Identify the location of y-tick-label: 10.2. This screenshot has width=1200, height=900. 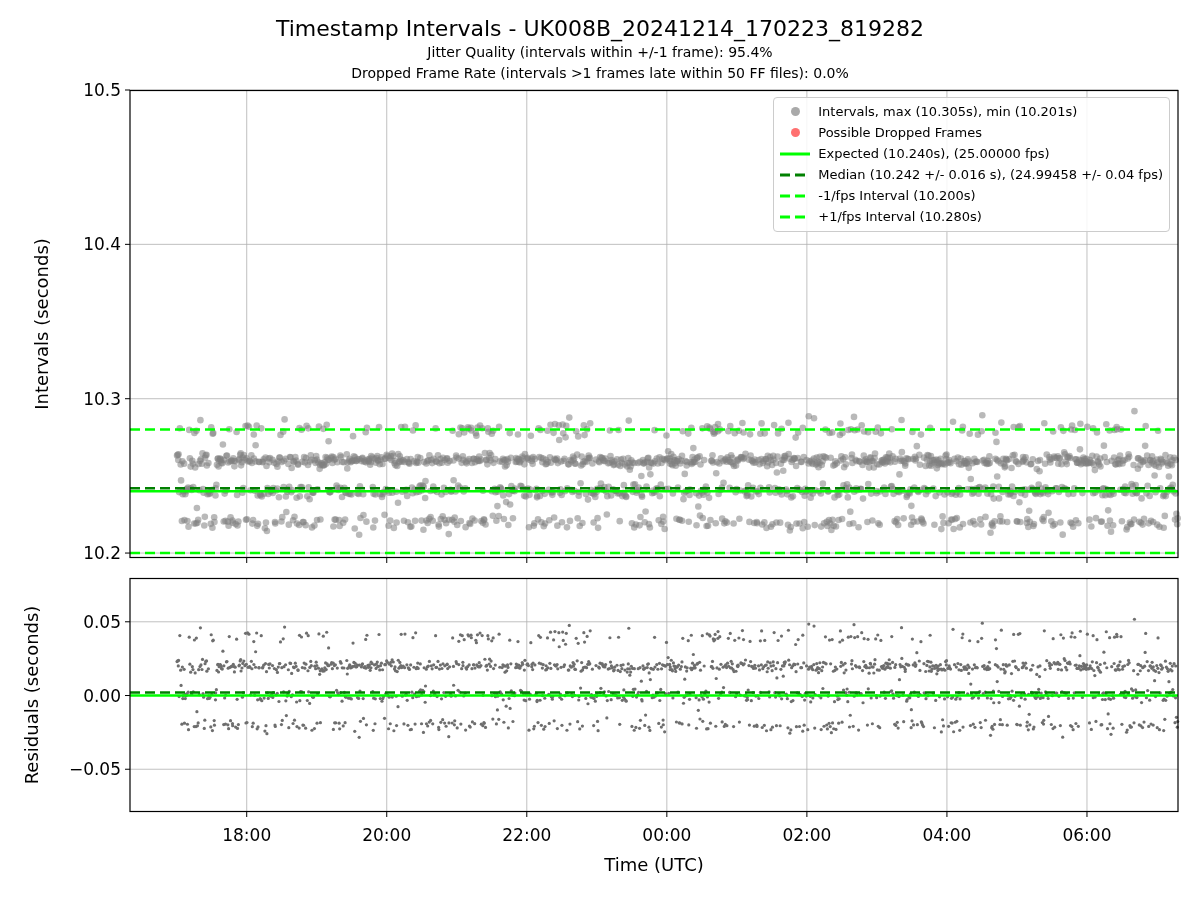
(102, 553).